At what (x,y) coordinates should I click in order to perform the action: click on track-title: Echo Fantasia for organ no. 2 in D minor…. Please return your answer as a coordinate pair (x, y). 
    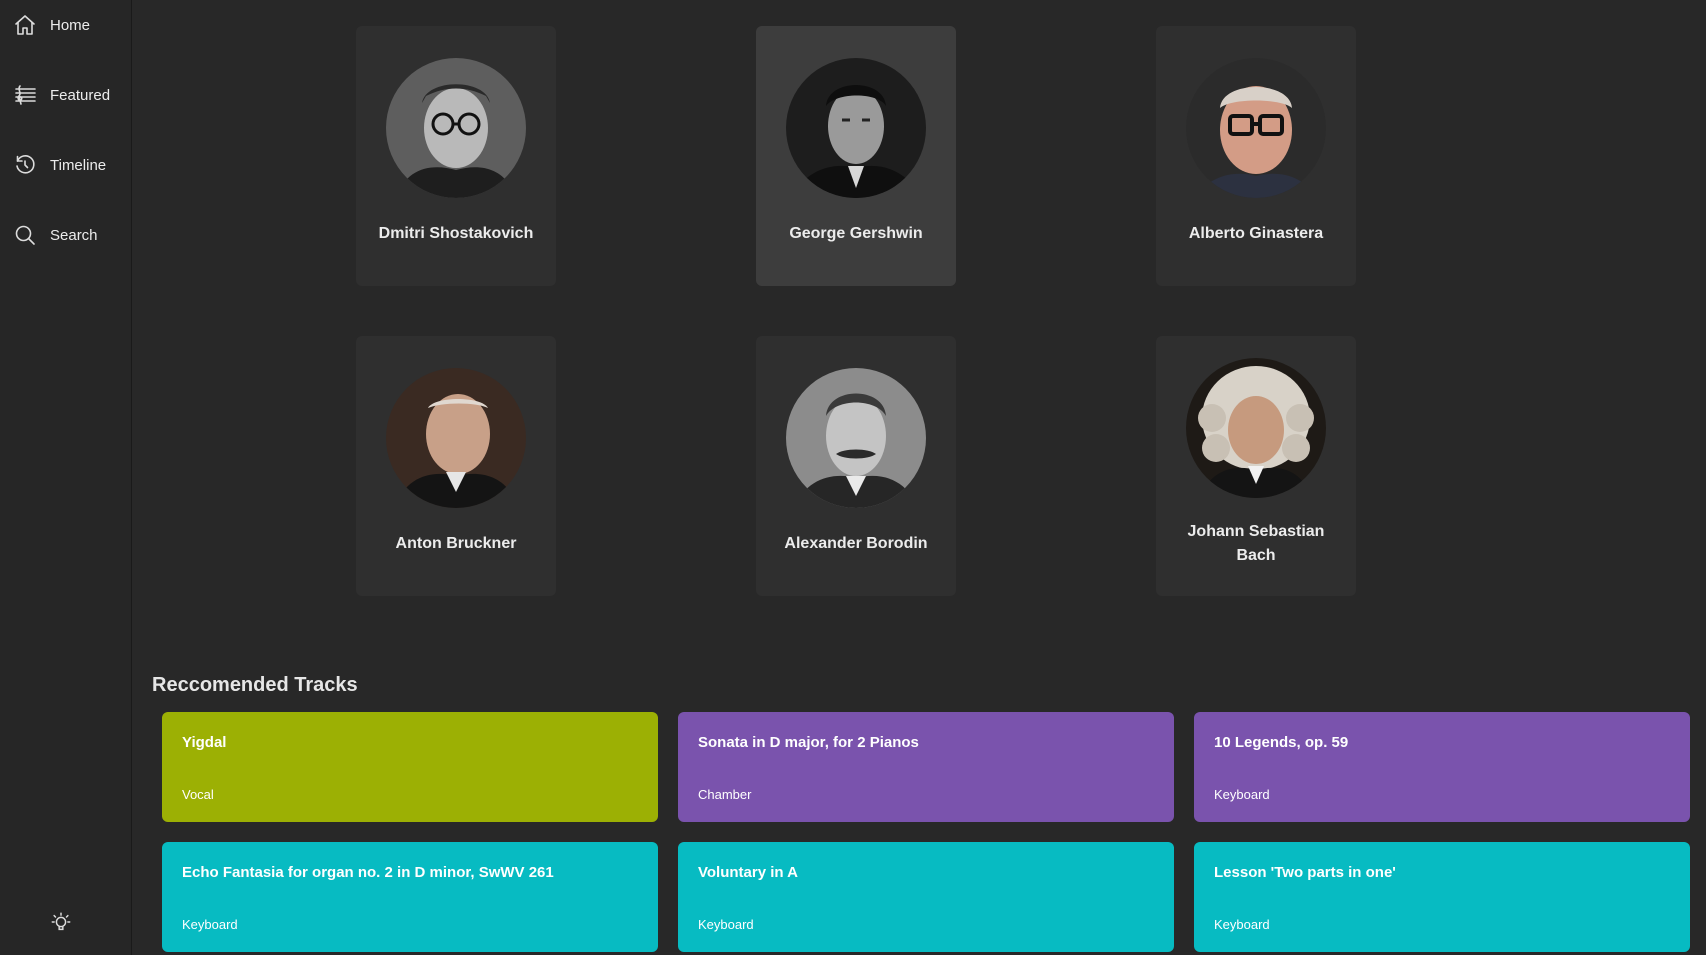
    Looking at the image, I should click on (368, 872).